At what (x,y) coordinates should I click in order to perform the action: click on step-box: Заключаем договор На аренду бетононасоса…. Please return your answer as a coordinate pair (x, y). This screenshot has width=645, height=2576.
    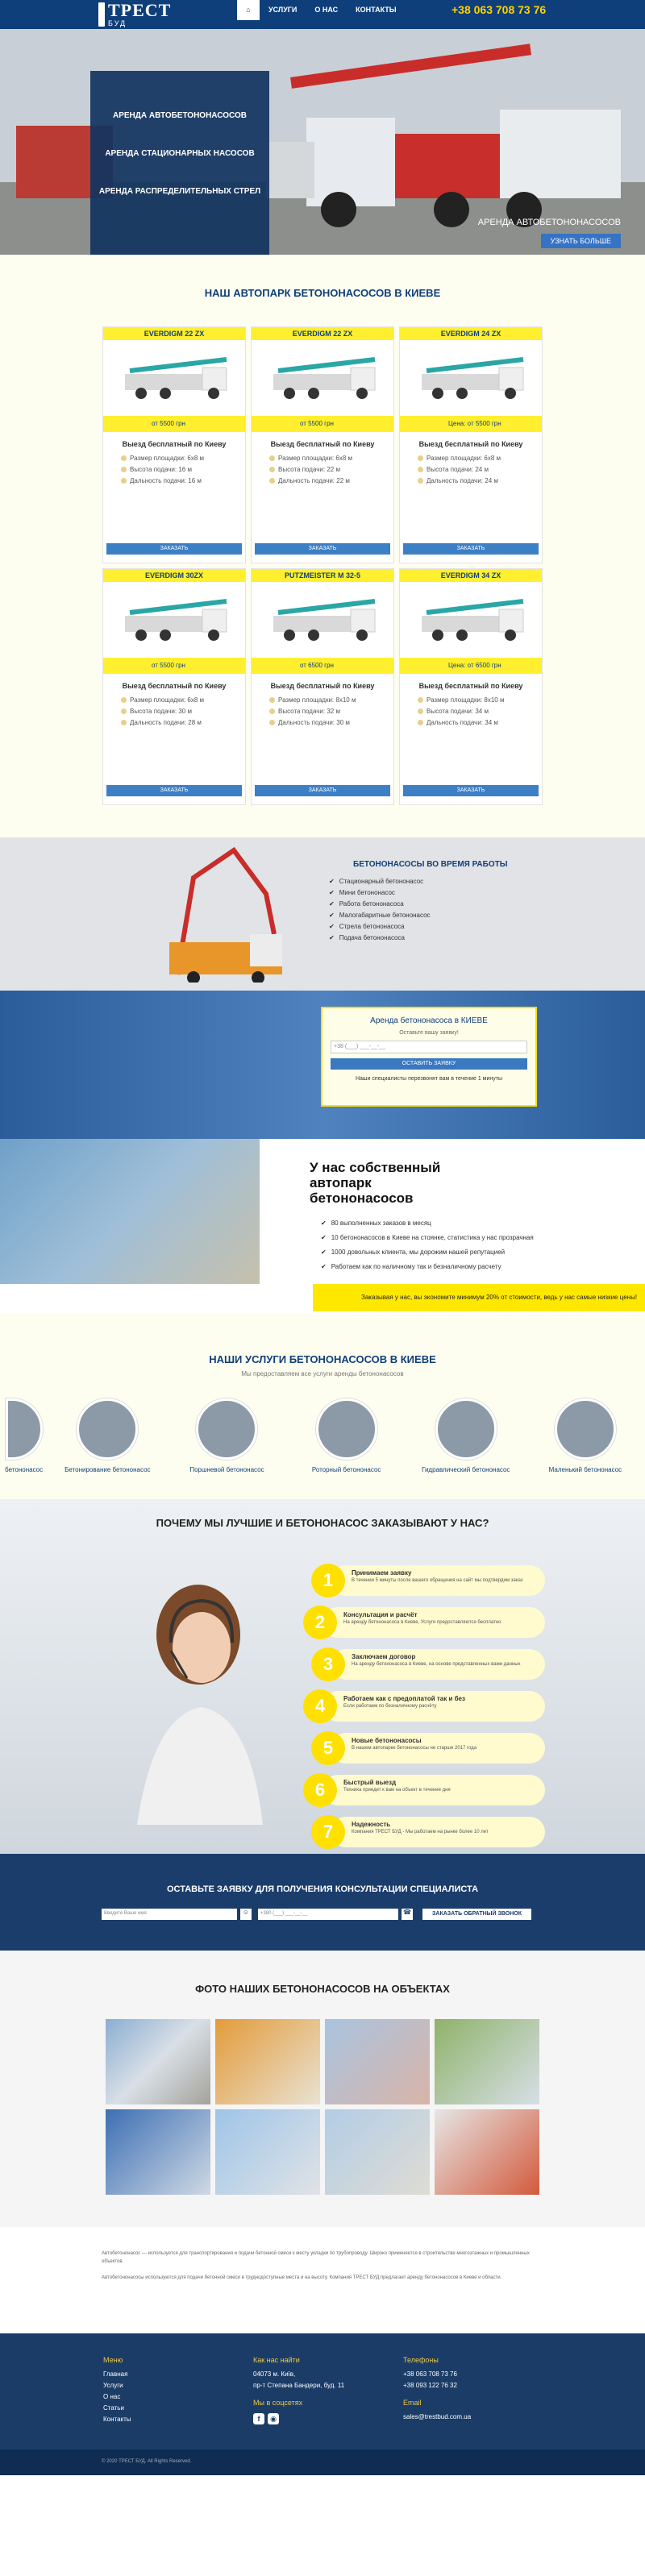
    Looking at the image, I should click on (438, 1664).